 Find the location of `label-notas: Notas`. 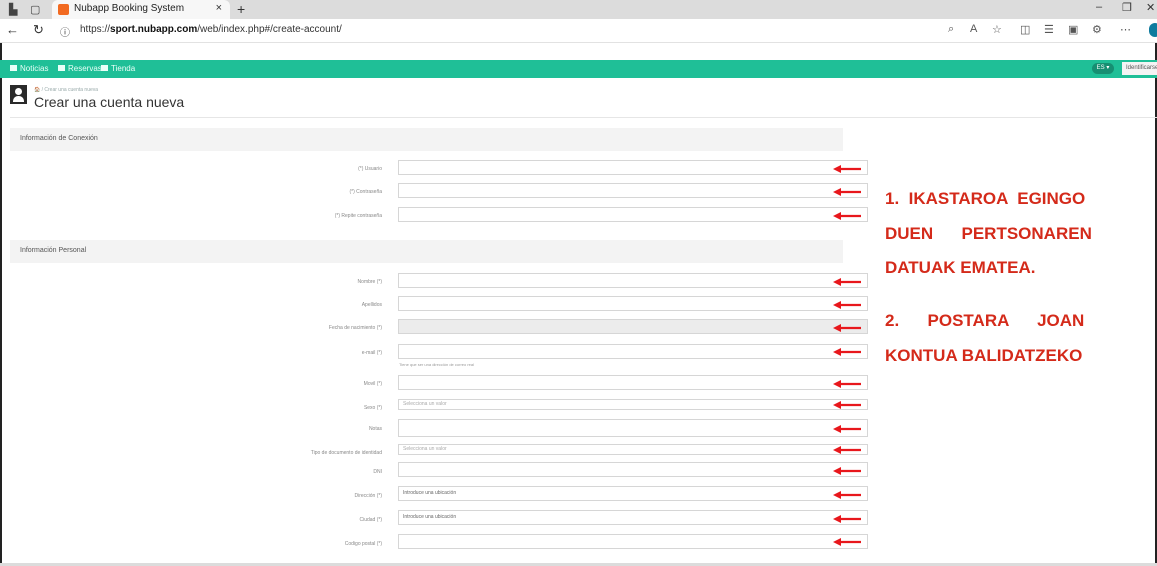

label-notas: Notas is located at coordinates (375, 429).